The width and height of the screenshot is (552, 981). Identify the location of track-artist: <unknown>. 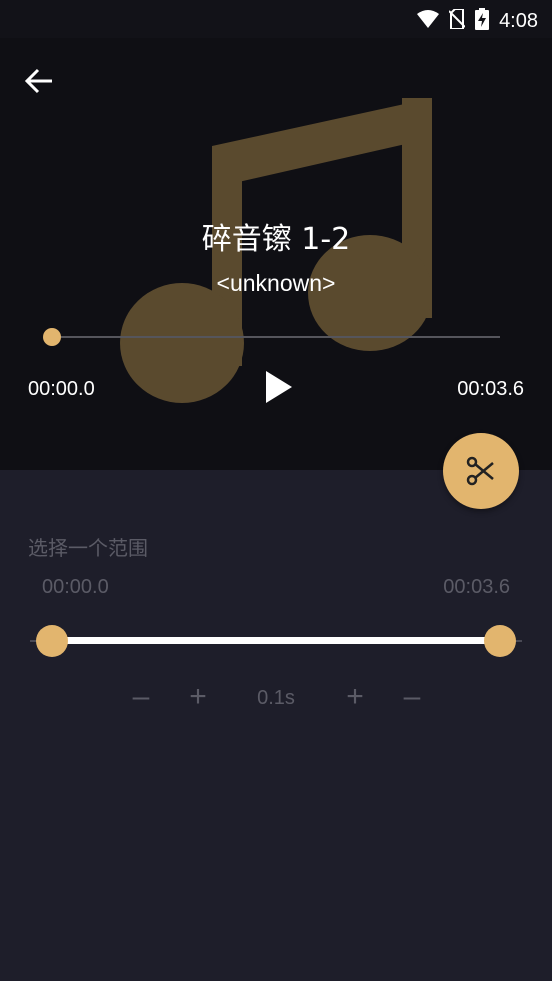
(276, 283).